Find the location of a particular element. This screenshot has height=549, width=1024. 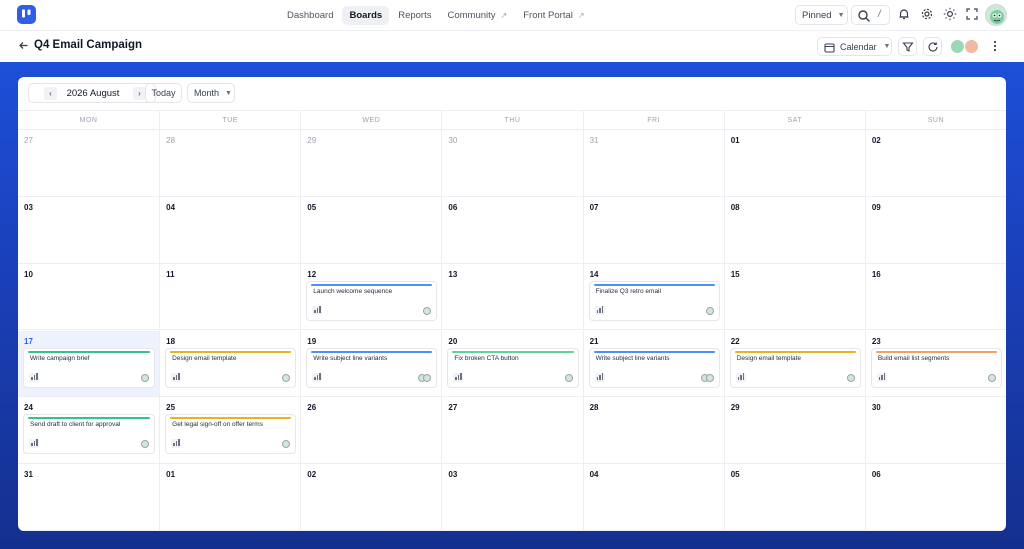

calendar-day: 18 Design email template is located at coordinates (230, 364).